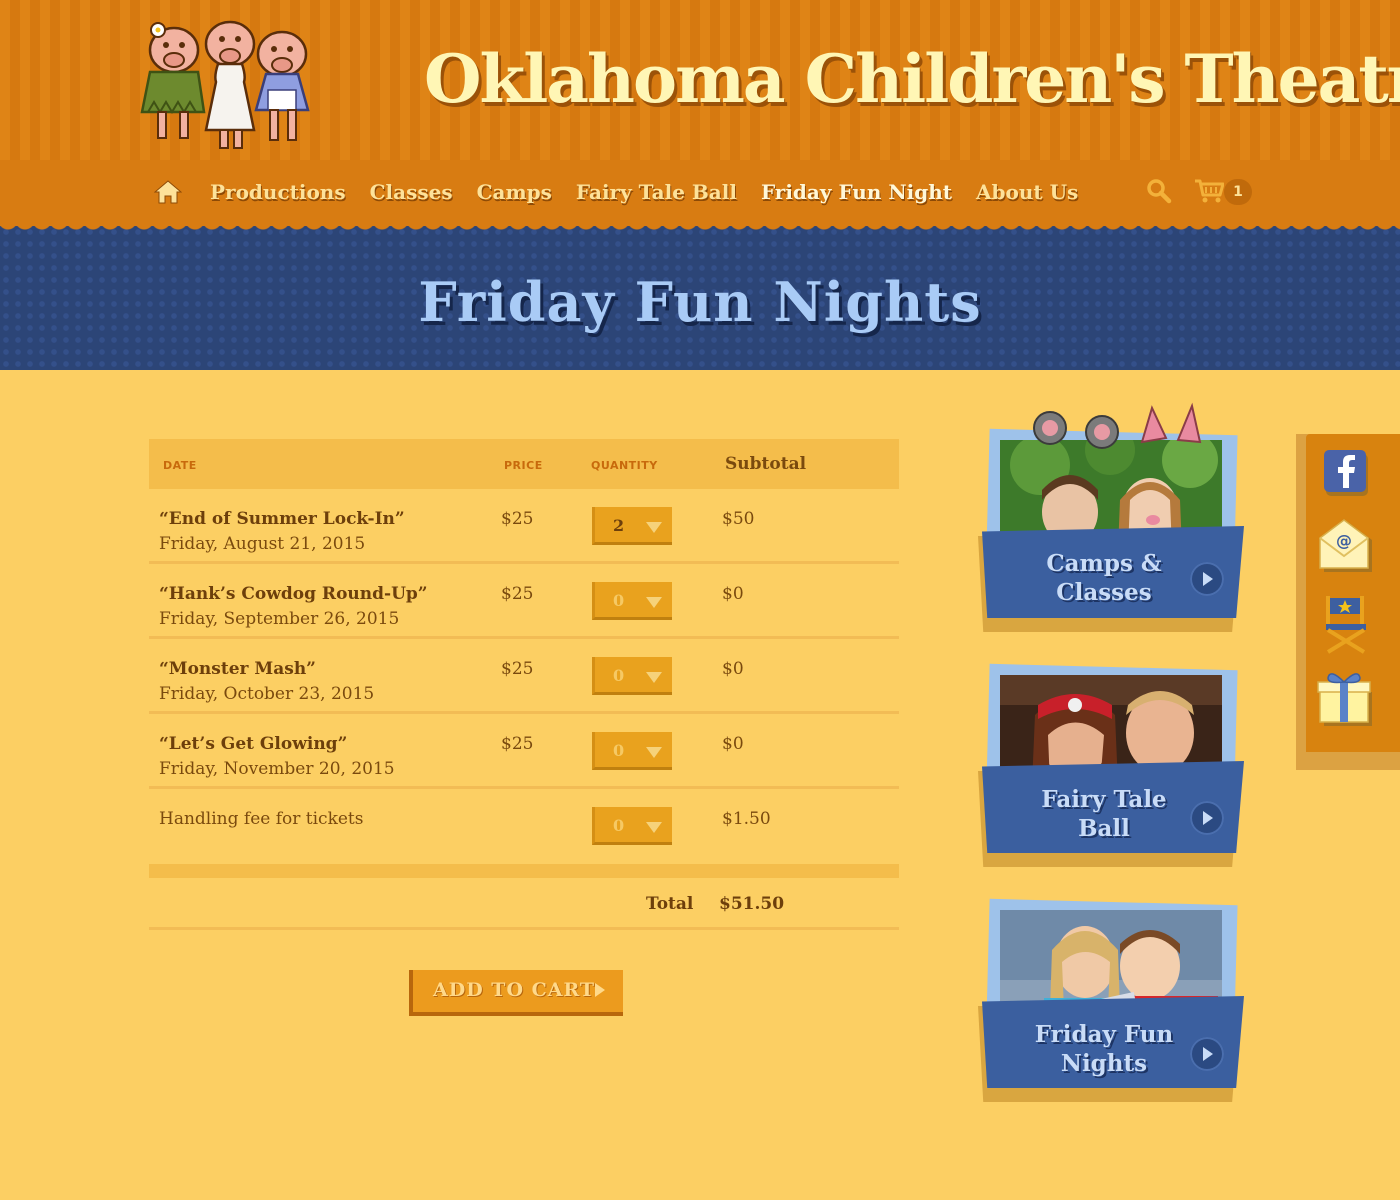 The image size is (1400, 1200). What do you see at coordinates (524, 871) in the screenshot?
I see `table-divider` at bounding box center [524, 871].